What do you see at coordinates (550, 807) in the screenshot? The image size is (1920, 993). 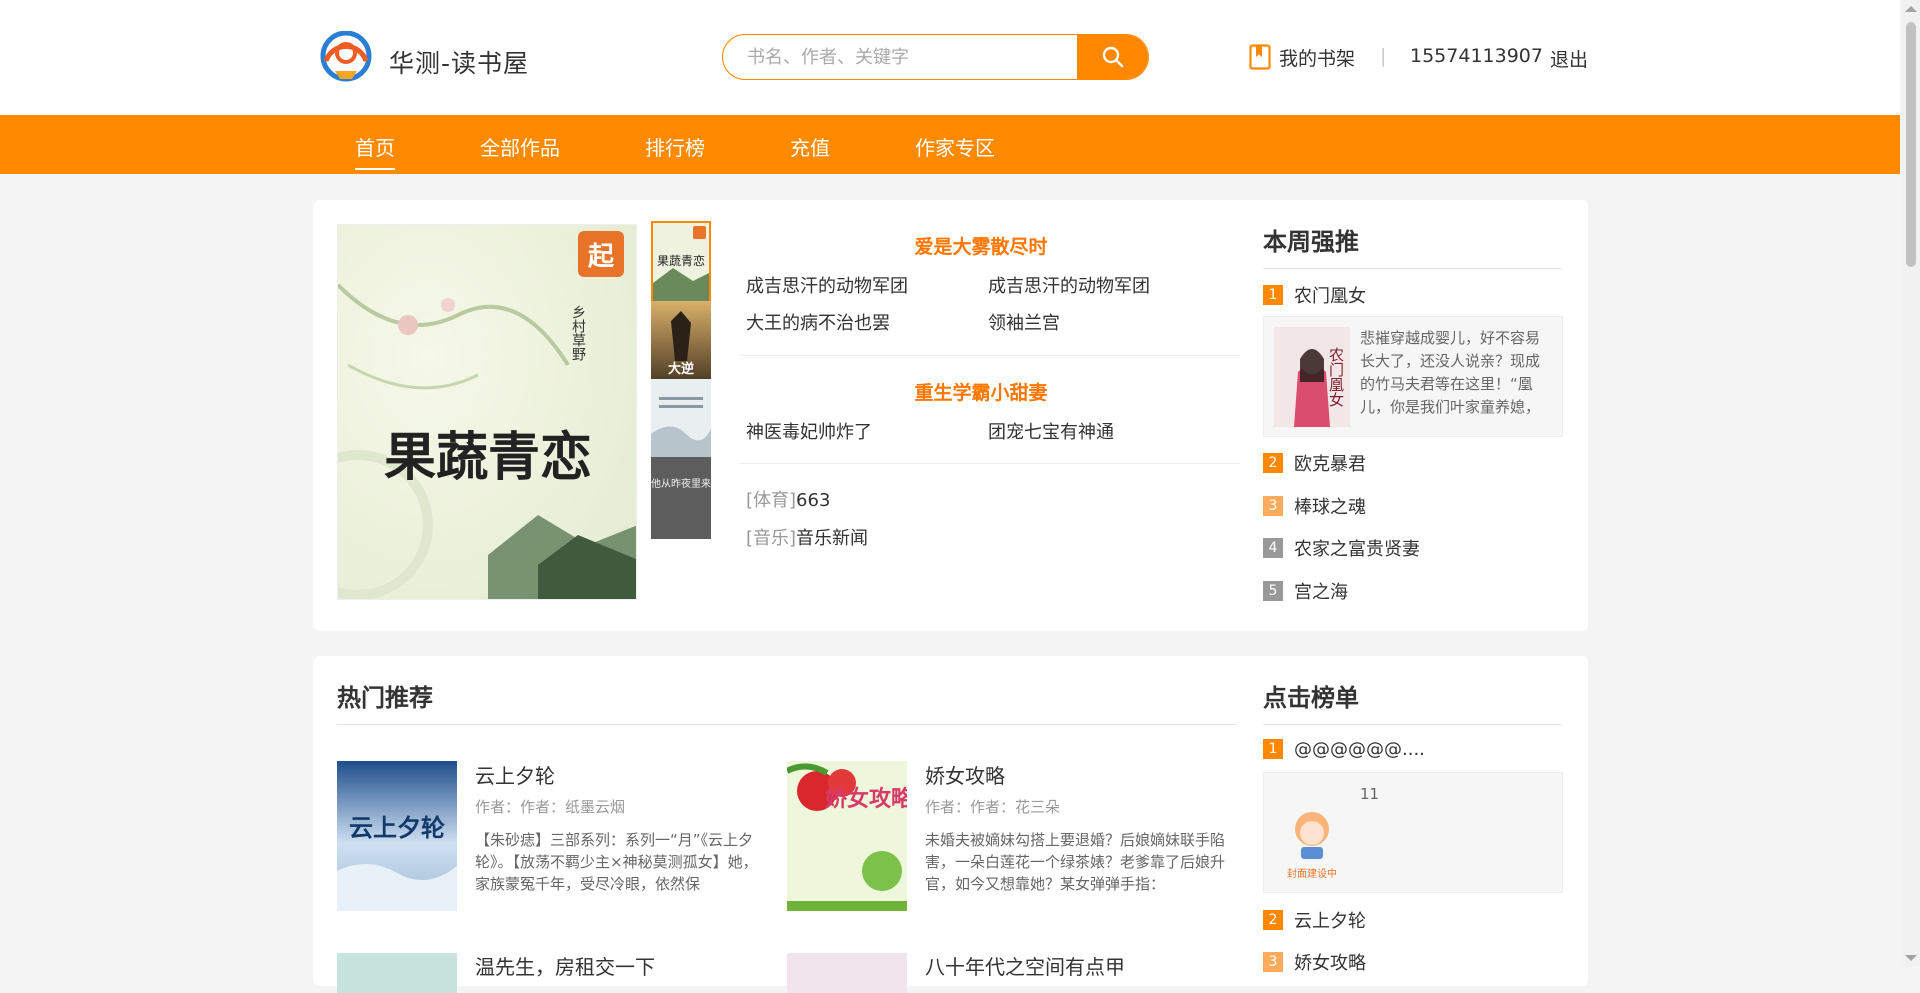 I see `hot-book-author: 作者：作者：纸墨云烟` at bounding box center [550, 807].